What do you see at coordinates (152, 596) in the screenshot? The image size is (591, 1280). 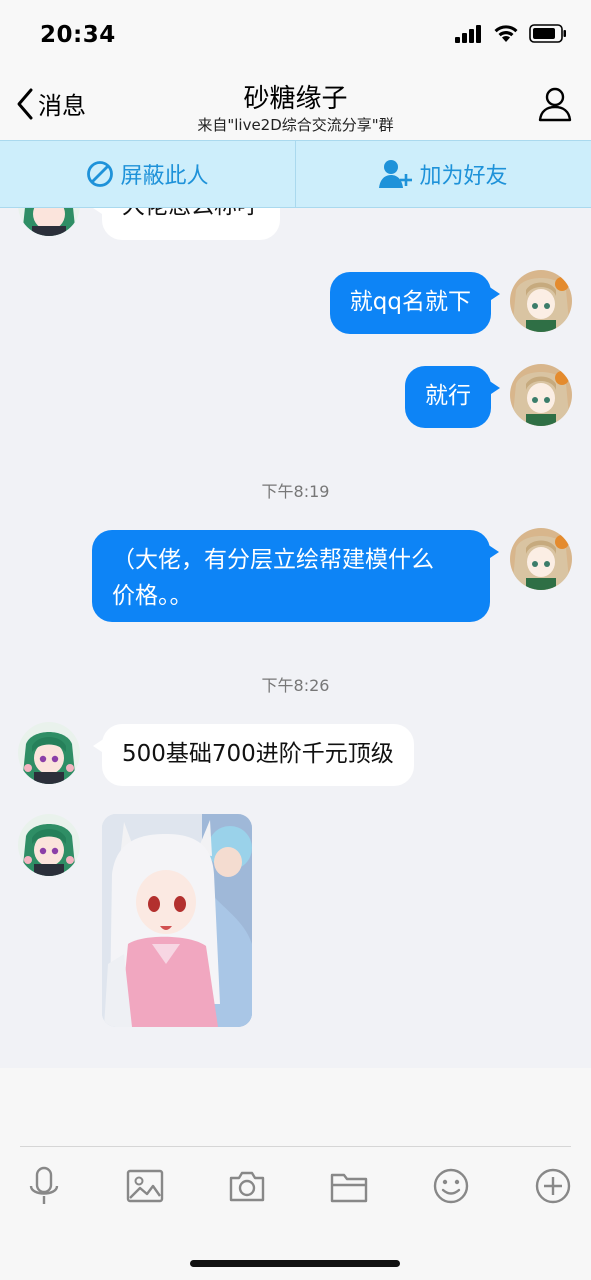 I see `message-line: 价格。。` at bounding box center [152, 596].